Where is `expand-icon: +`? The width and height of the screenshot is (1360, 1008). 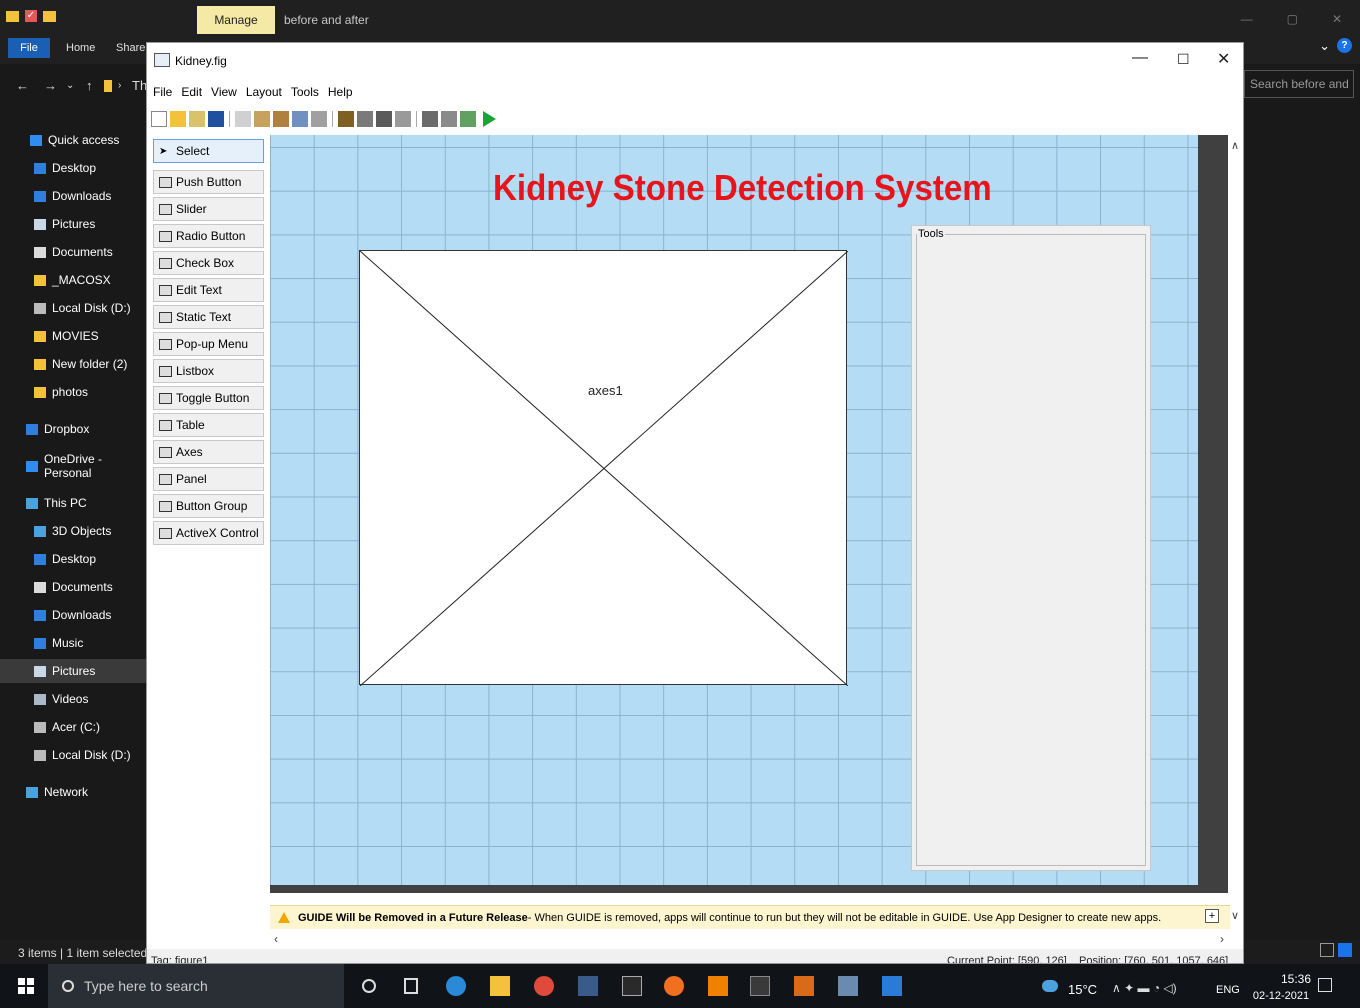
expand-icon: + is located at coordinates (1212, 916).